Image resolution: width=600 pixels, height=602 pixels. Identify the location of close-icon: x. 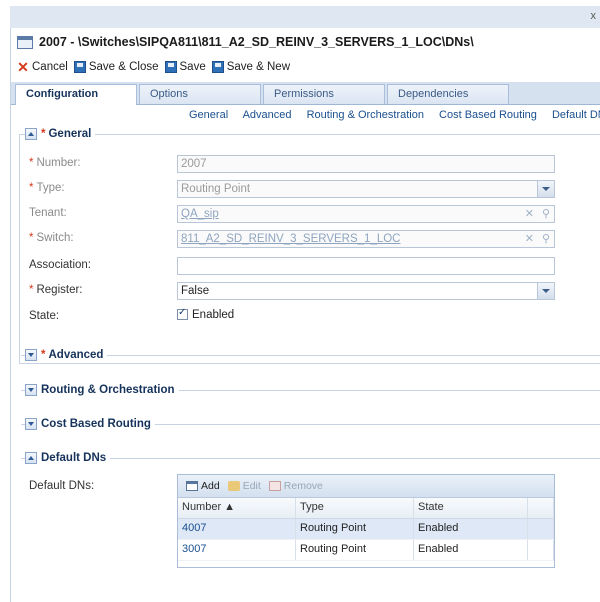
(594, 16).